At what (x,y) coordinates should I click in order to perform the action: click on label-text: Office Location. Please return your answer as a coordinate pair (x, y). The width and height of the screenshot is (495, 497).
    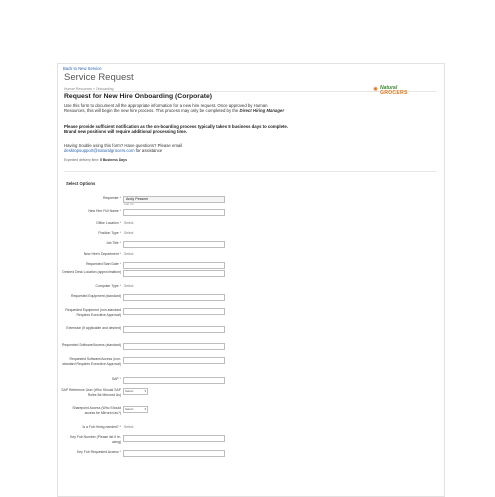
    Looking at the image, I should click on (107, 223).